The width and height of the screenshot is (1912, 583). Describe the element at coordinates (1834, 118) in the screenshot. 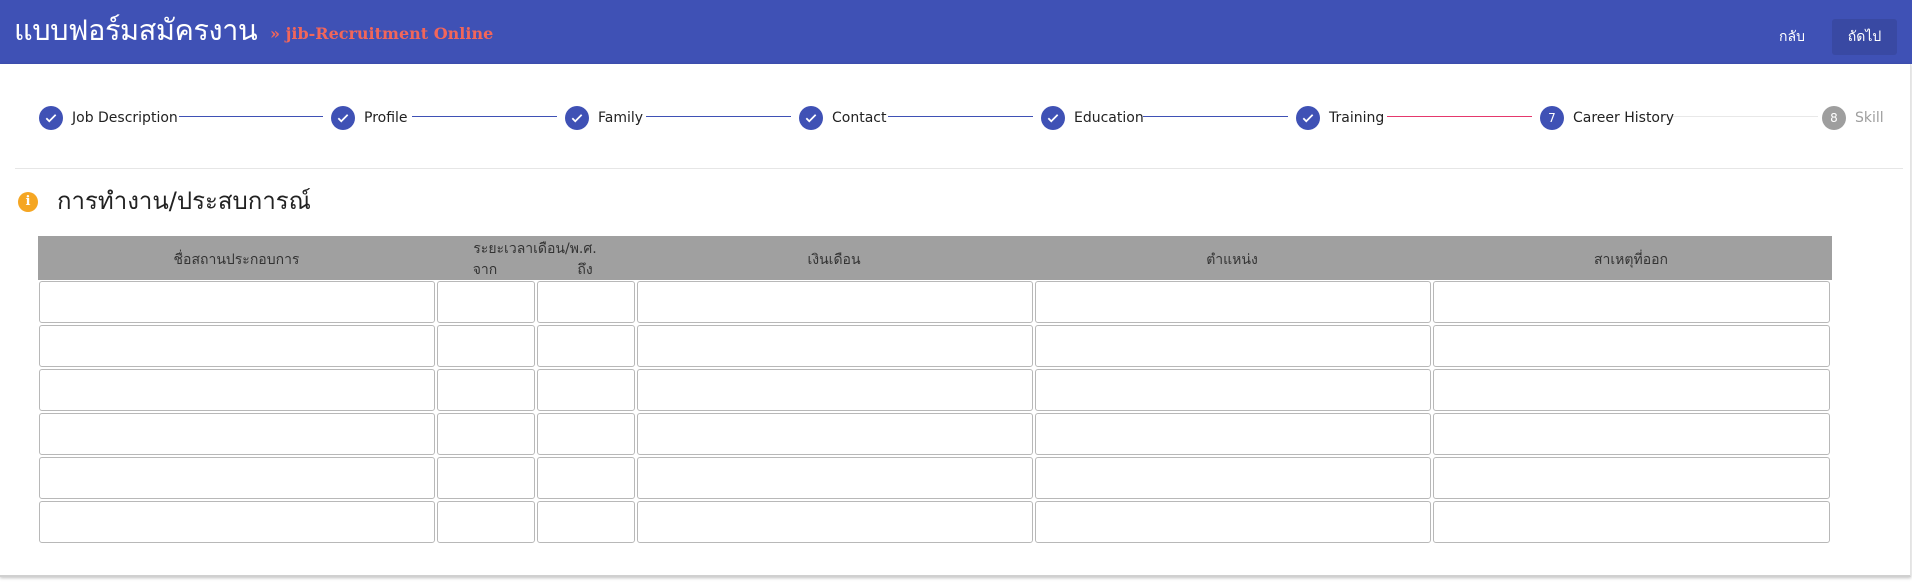

I see `step-number: 8` at that location.